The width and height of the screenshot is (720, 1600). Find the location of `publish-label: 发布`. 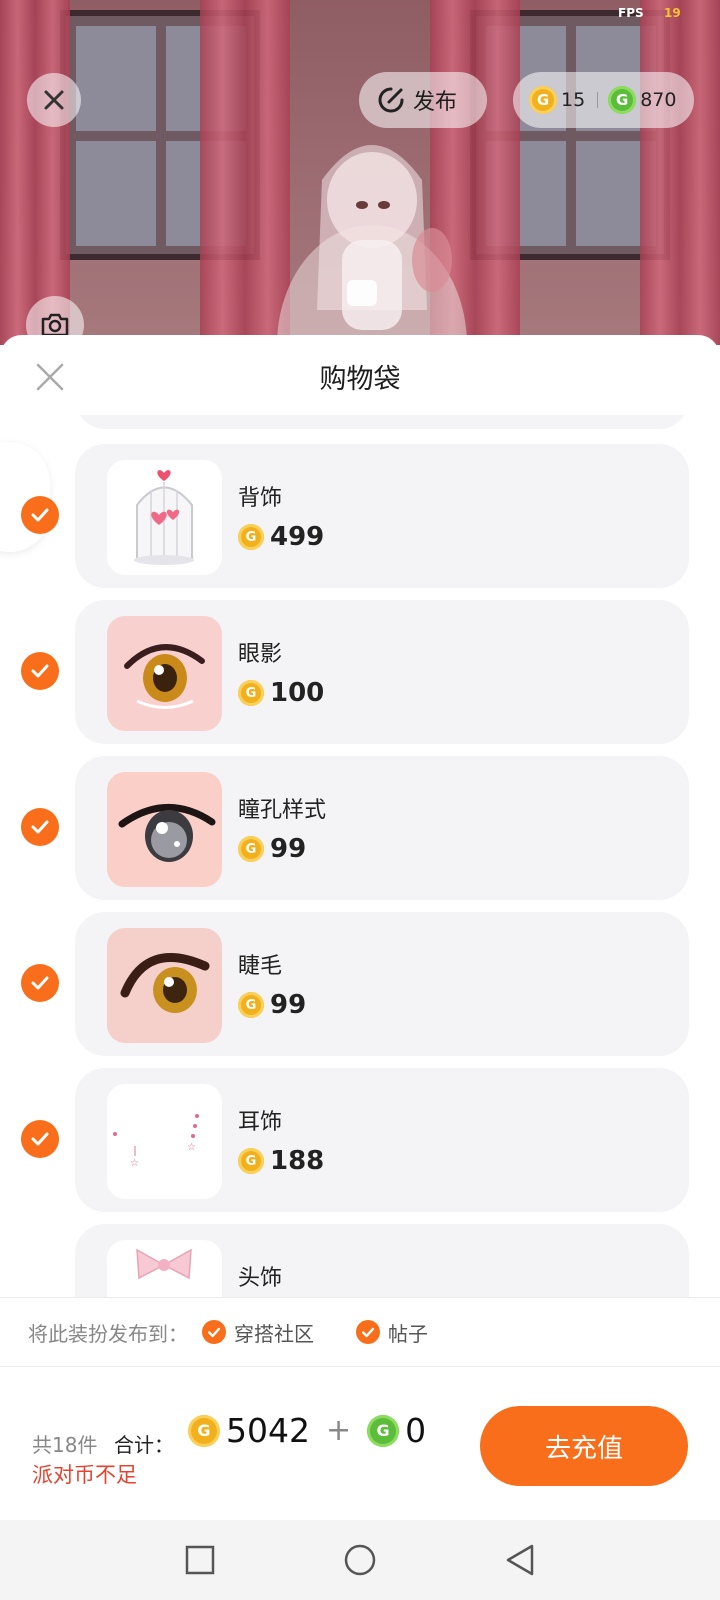

publish-label: 发布 is located at coordinates (435, 102).